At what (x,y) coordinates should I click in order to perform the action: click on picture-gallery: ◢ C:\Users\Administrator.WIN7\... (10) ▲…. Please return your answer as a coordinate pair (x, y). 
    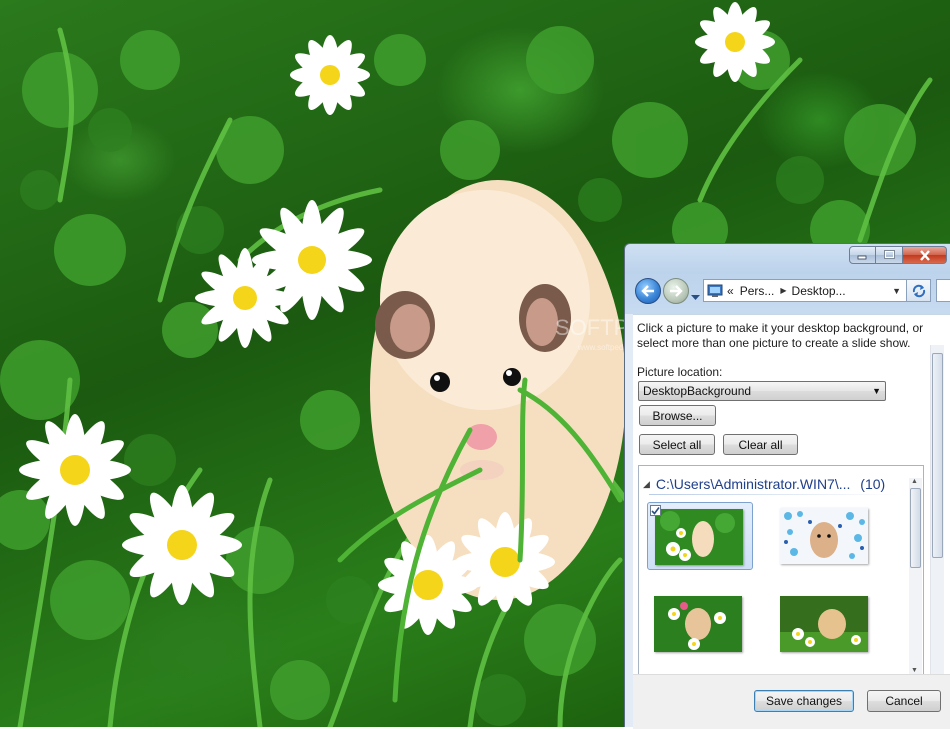
    Looking at the image, I should click on (781, 570).